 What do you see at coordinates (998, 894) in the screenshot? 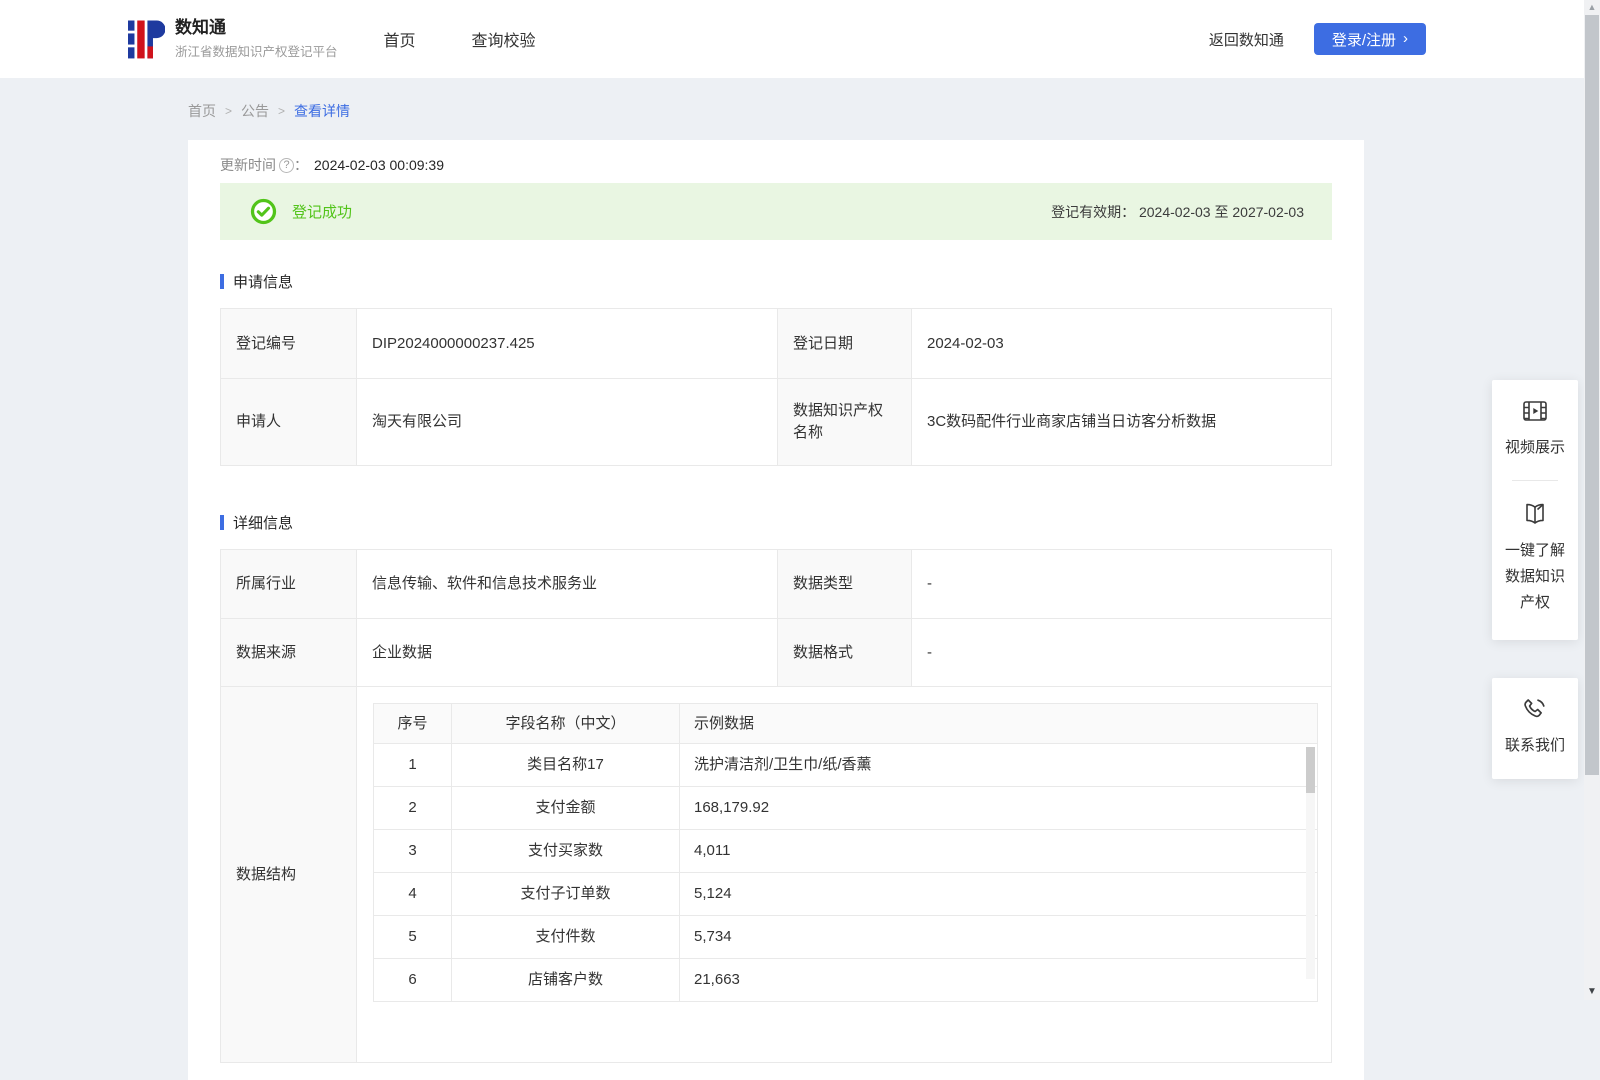
I see `cell-sample: 5,124` at bounding box center [998, 894].